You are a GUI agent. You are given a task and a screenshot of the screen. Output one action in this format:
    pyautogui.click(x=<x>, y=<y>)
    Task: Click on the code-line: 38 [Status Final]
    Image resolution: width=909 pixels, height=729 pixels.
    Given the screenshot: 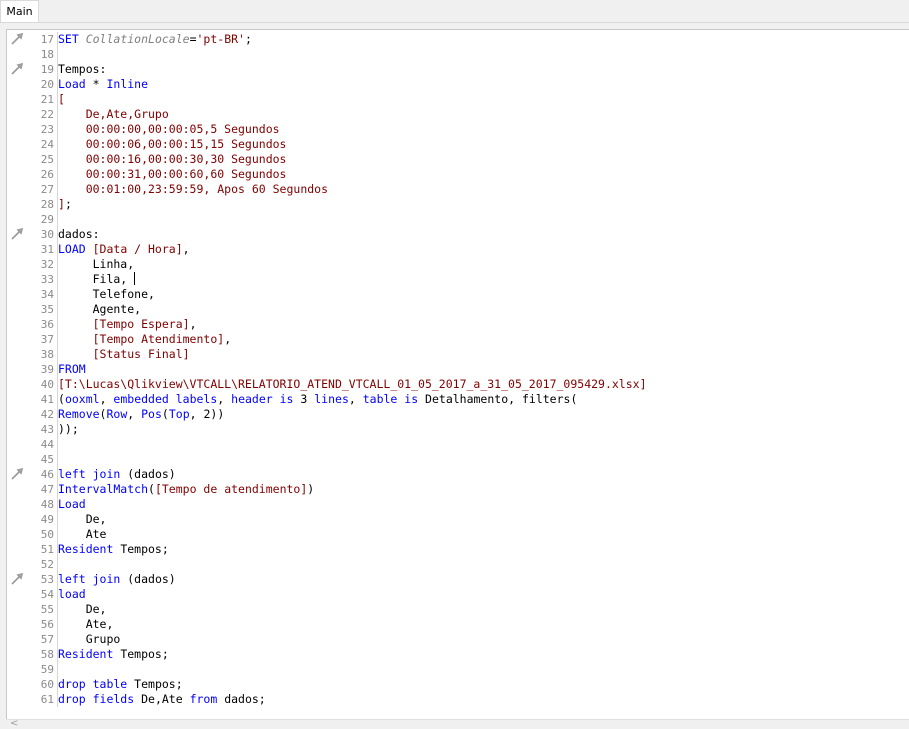 What is the action you would take?
    pyautogui.click(x=458, y=354)
    